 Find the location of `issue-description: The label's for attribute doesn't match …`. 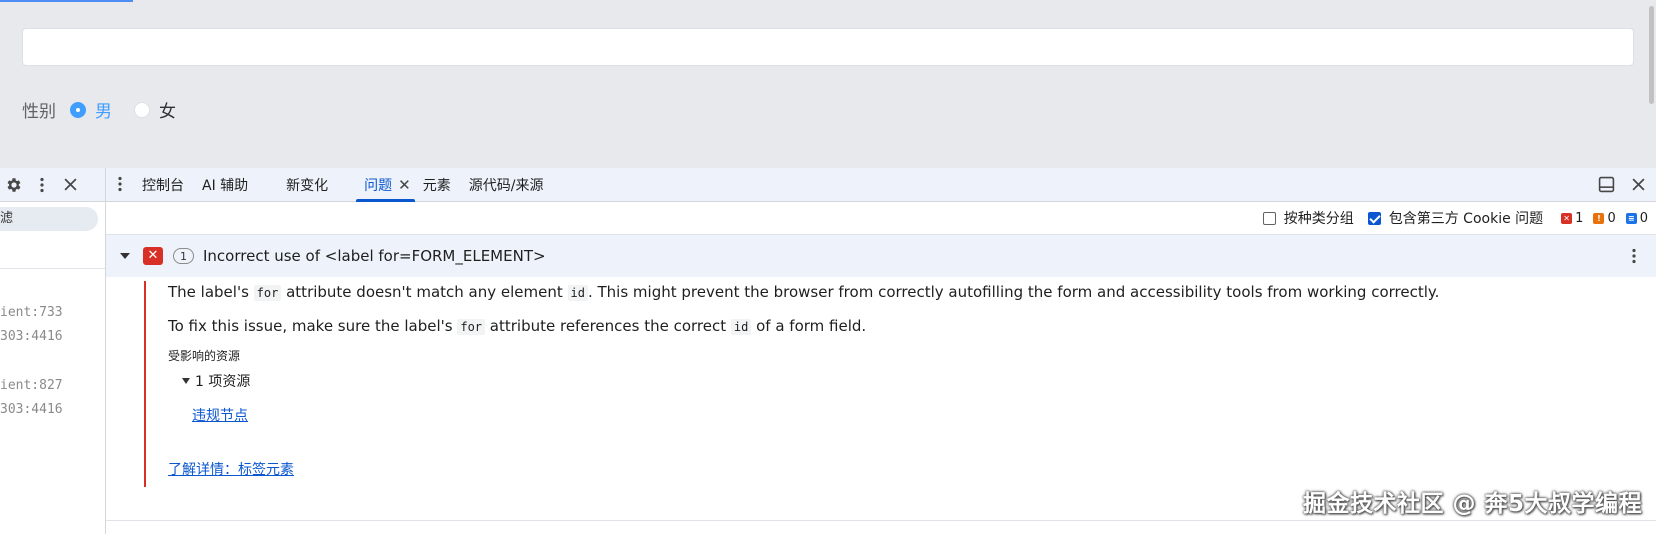

issue-description: The label's for attribute doesn't match … is located at coordinates (803, 292).